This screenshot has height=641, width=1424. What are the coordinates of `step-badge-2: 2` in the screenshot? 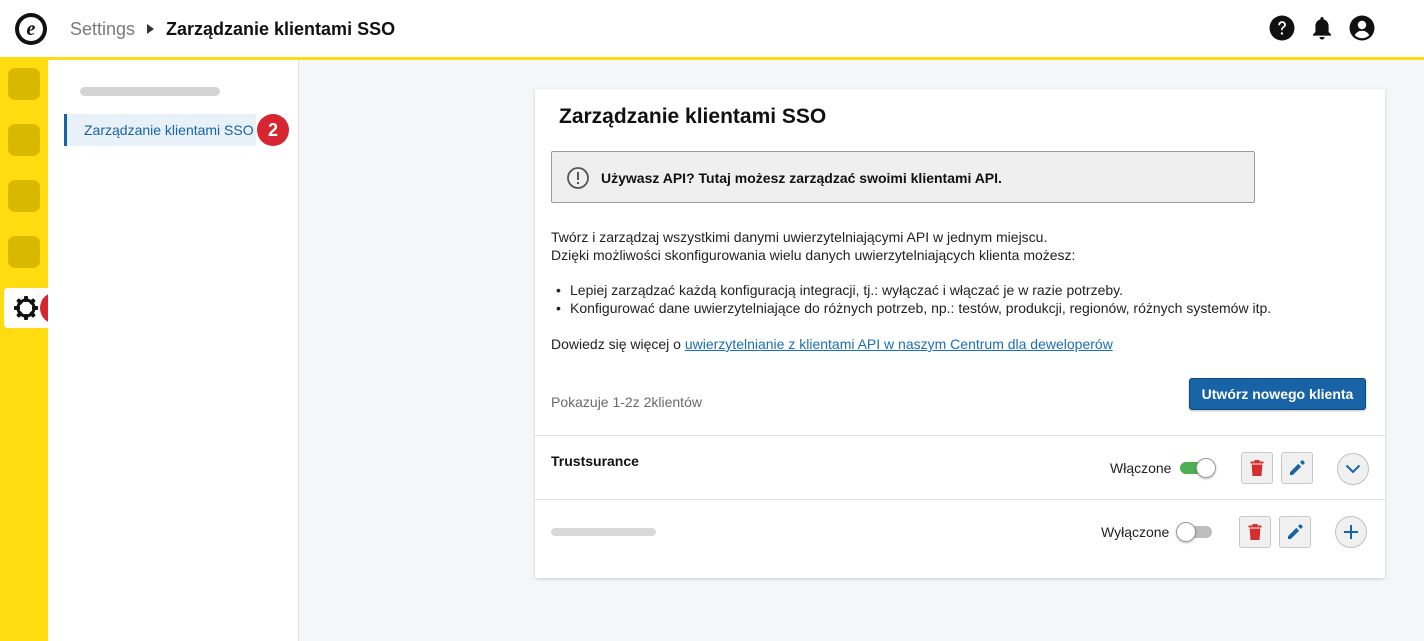 It's located at (273, 130).